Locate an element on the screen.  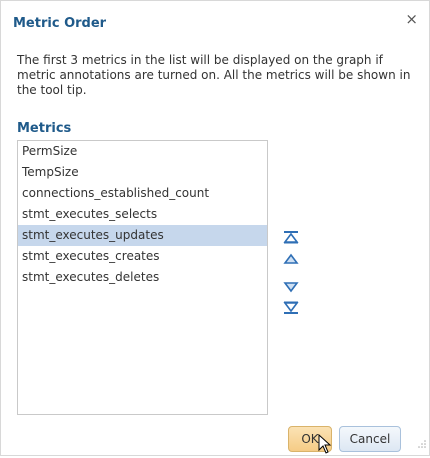
cancel-button: Cancel is located at coordinates (370, 439).